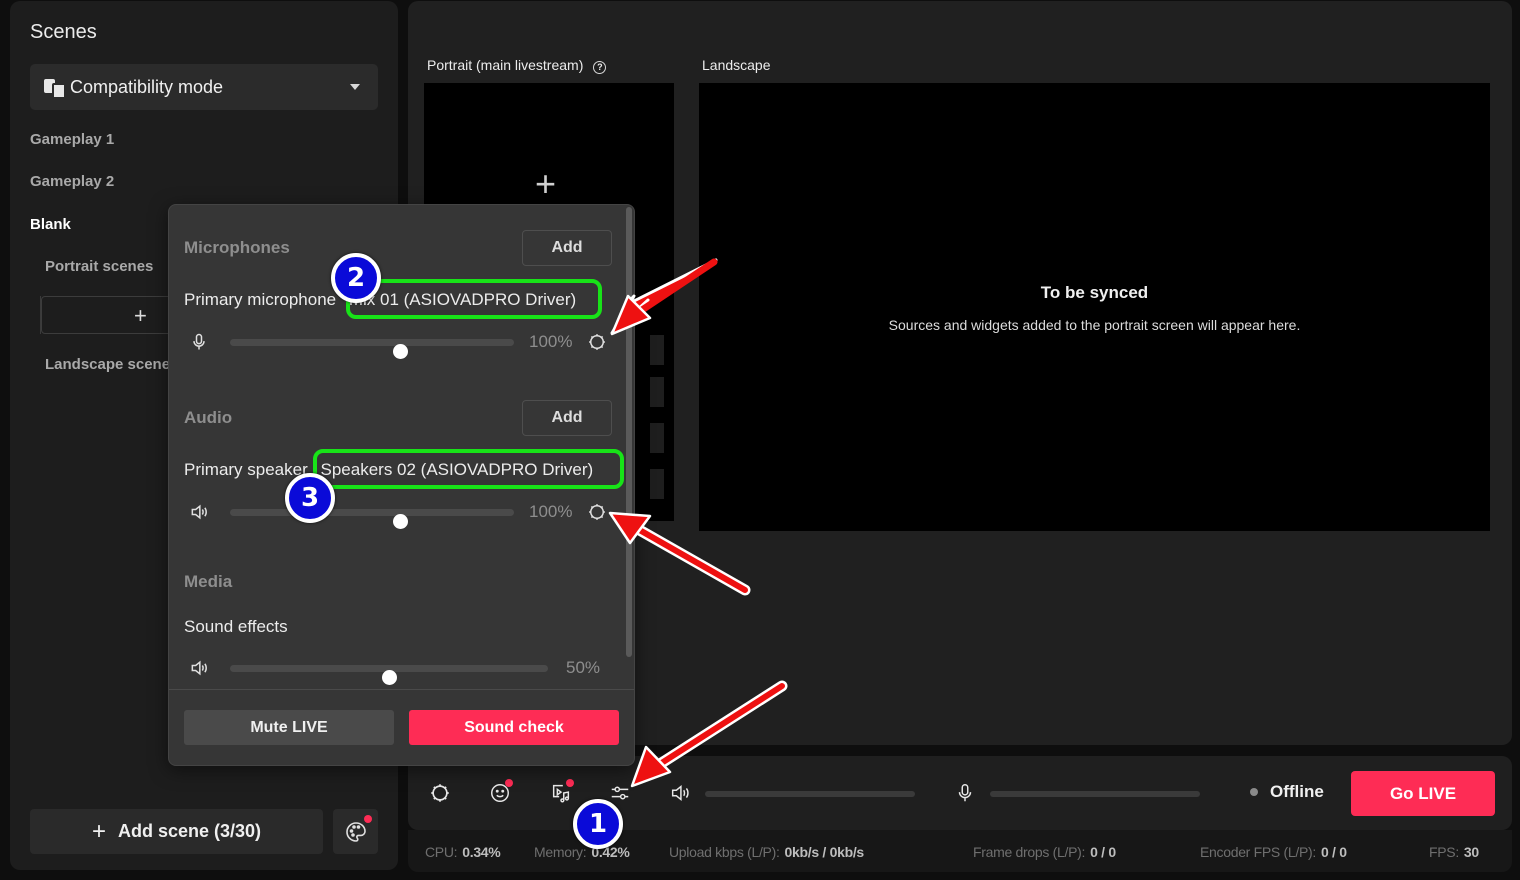  What do you see at coordinates (355, 87) in the screenshot?
I see `chevron-down-icon` at bounding box center [355, 87].